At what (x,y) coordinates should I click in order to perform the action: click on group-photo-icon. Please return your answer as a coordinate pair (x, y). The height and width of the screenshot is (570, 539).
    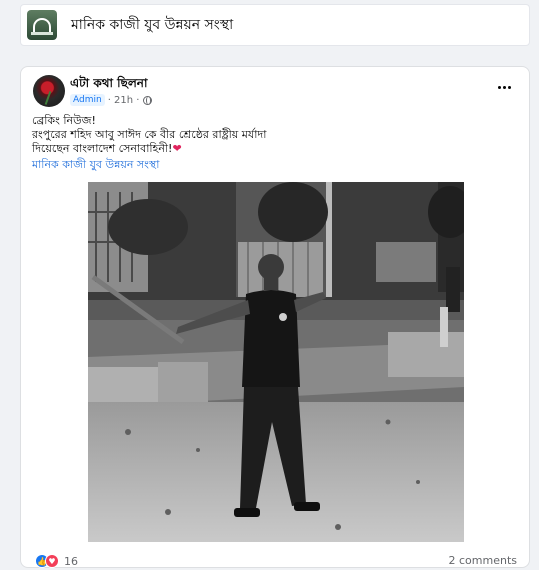
    Looking at the image, I should click on (42, 25).